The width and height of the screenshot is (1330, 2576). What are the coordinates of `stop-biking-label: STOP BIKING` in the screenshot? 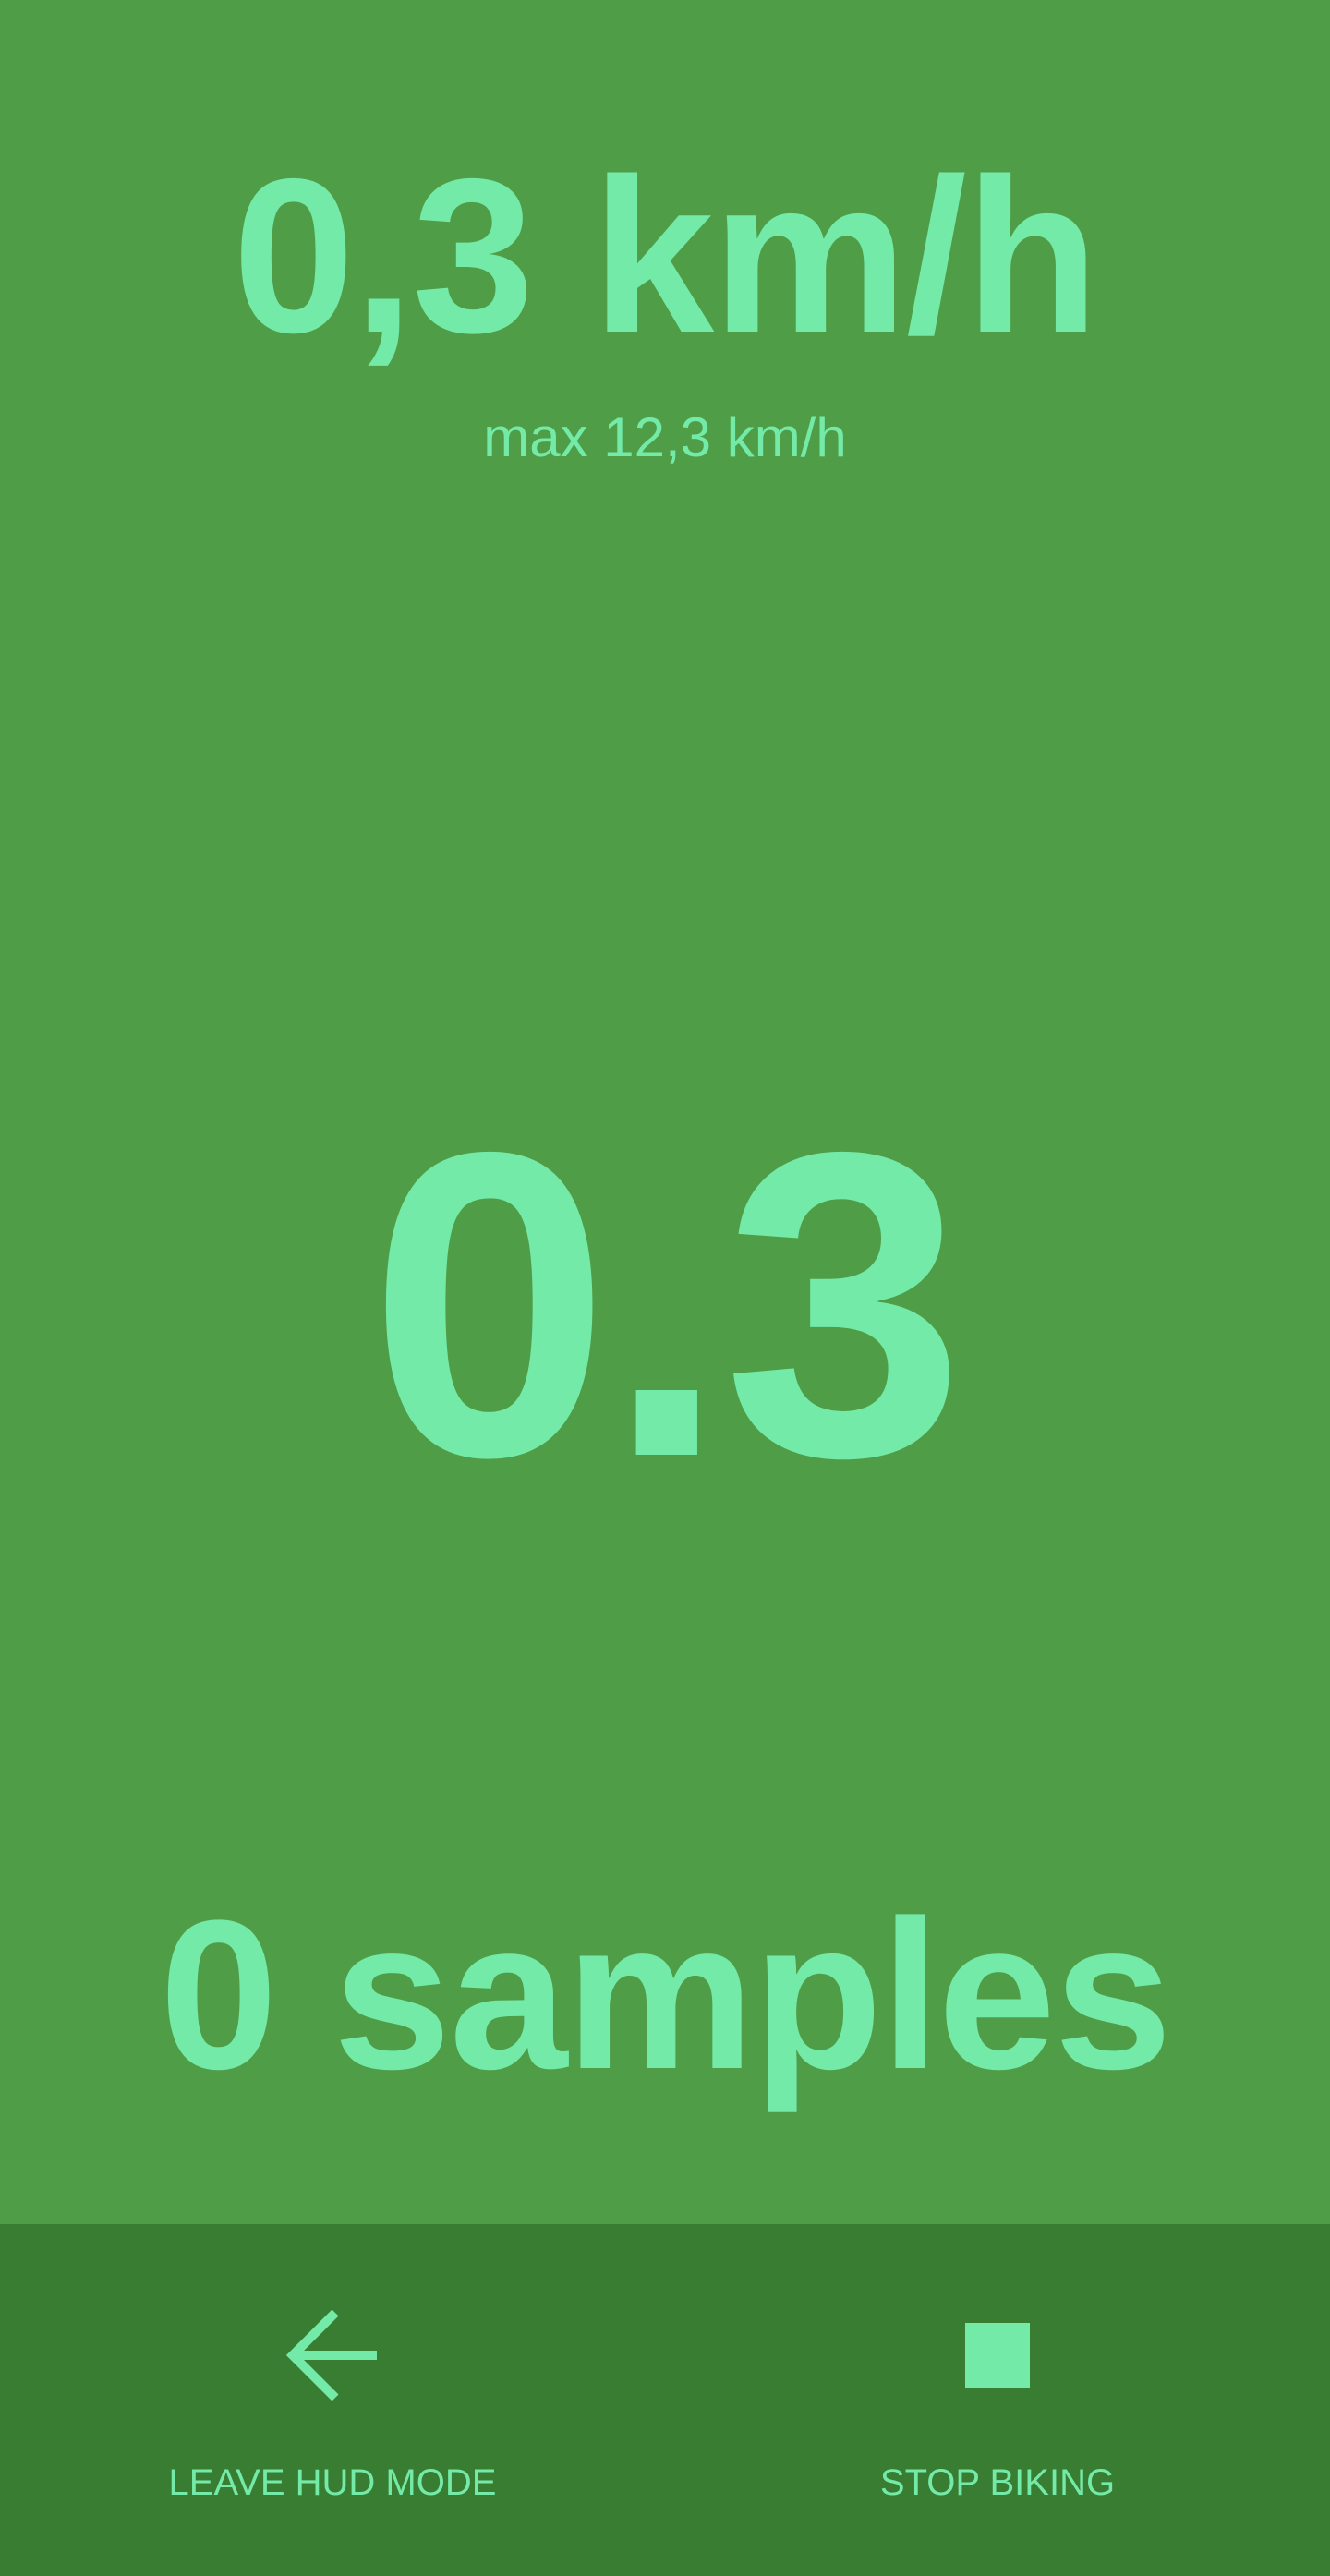 It's located at (997, 2482).